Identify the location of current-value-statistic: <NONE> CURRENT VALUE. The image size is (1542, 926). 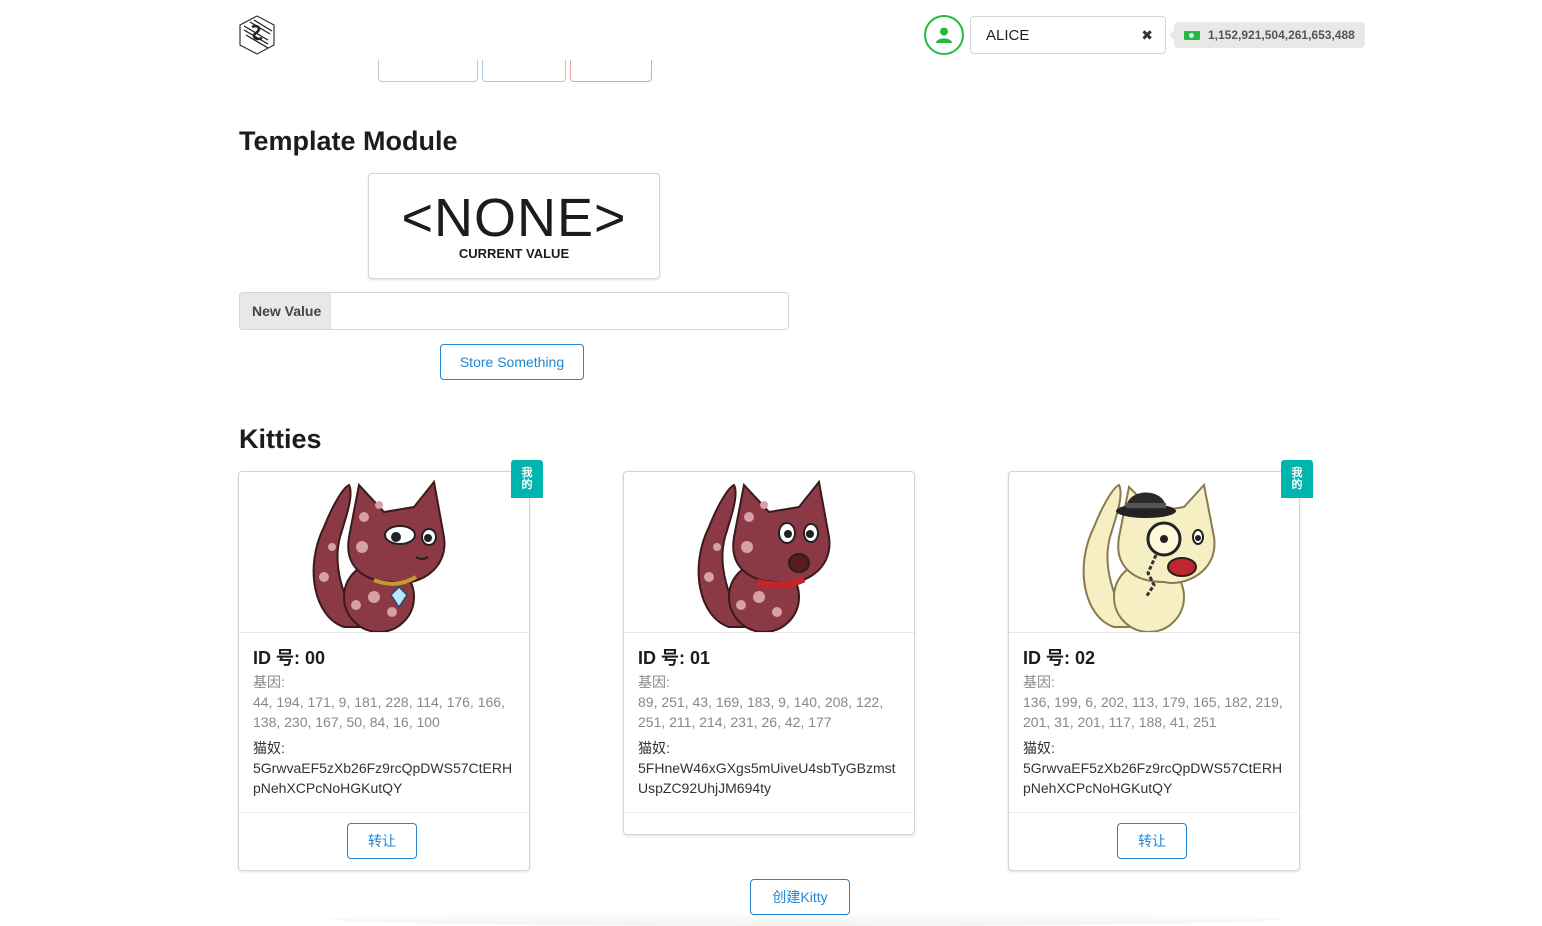
(514, 226).